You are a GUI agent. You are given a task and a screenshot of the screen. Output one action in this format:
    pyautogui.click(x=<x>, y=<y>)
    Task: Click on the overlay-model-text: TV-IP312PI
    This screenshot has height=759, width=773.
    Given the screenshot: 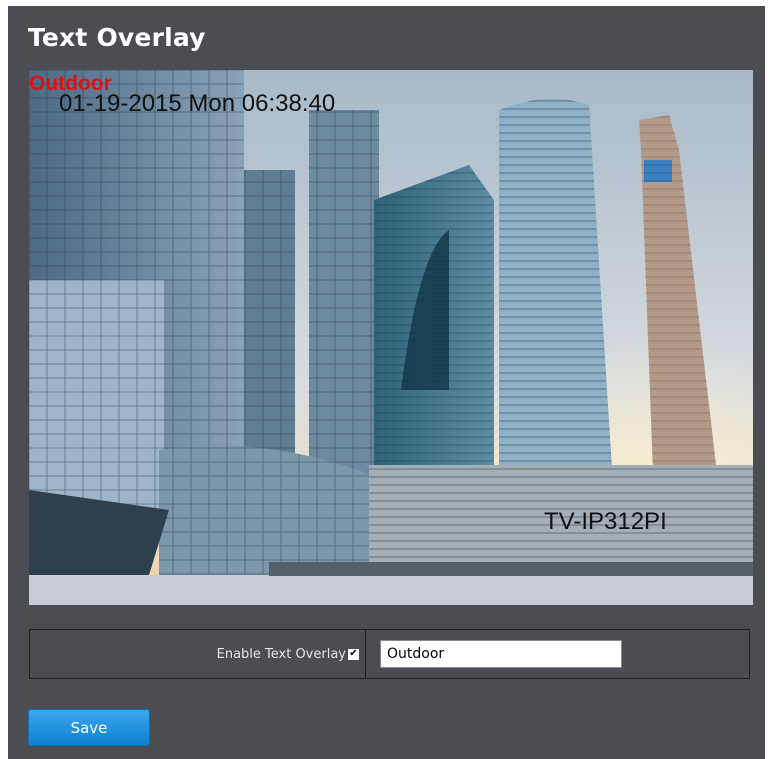 What is the action you would take?
    pyautogui.click(x=605, y=521)
    